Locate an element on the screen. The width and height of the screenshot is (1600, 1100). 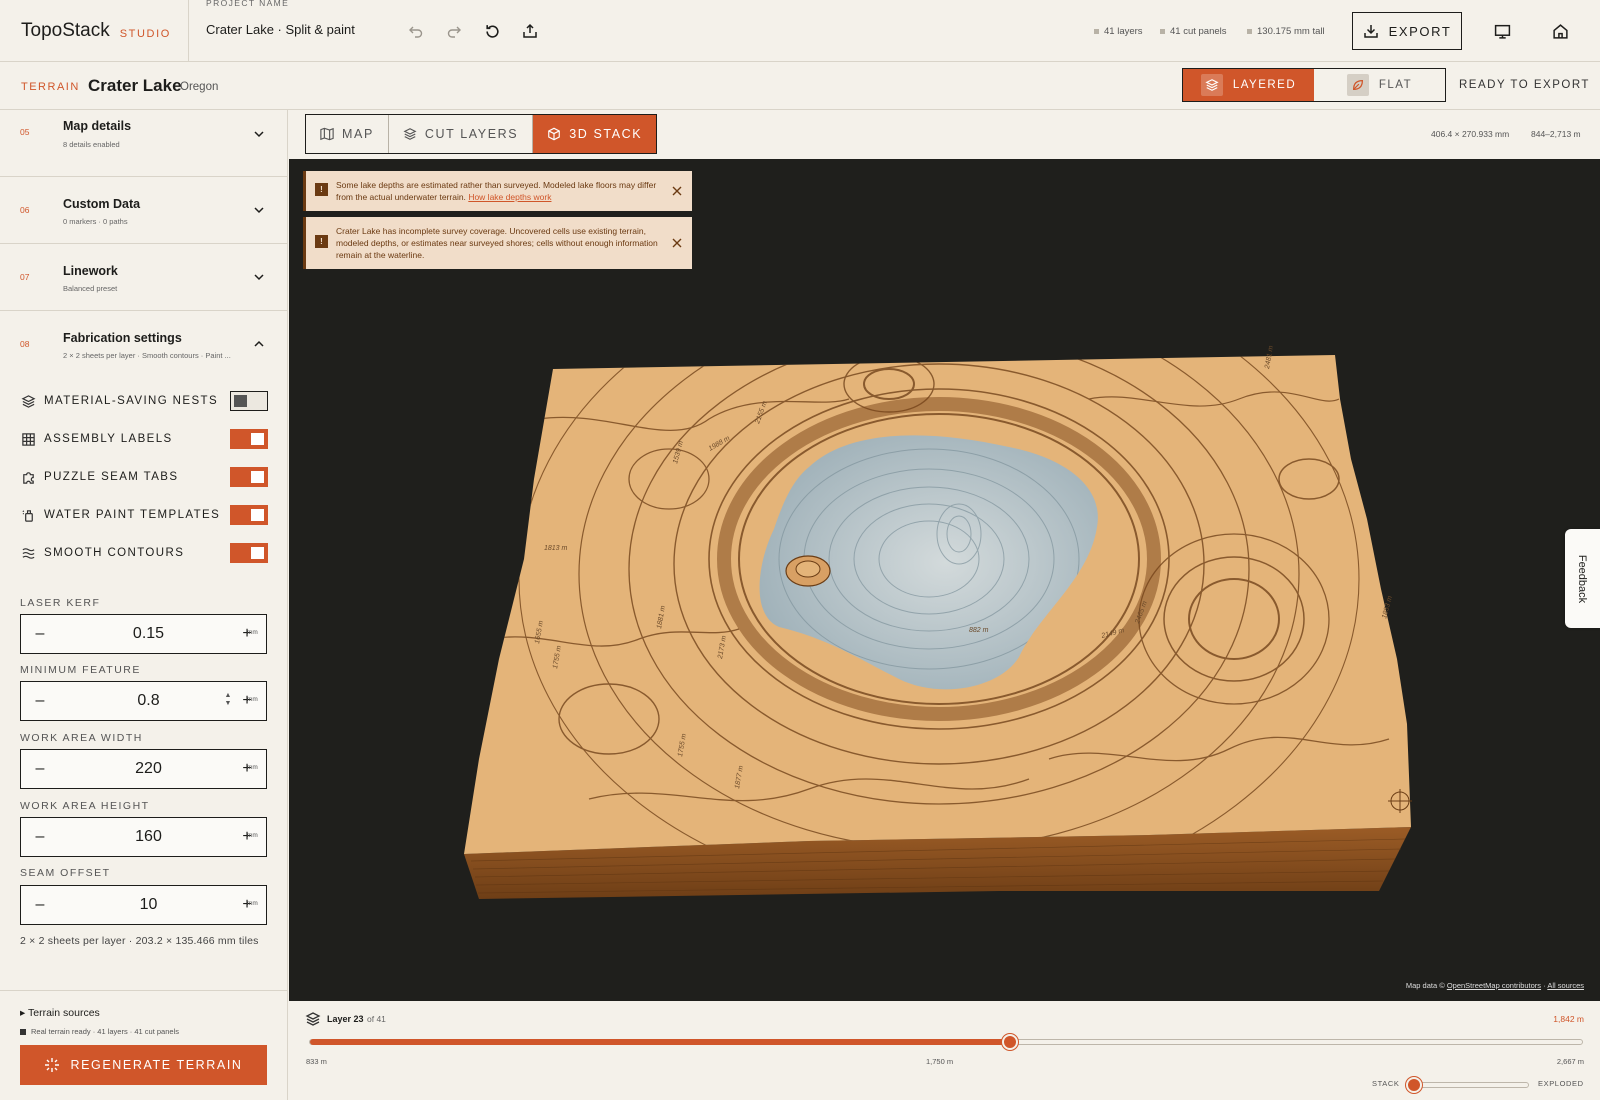
smooth-contours-switch is located at coordinates (249, 553).